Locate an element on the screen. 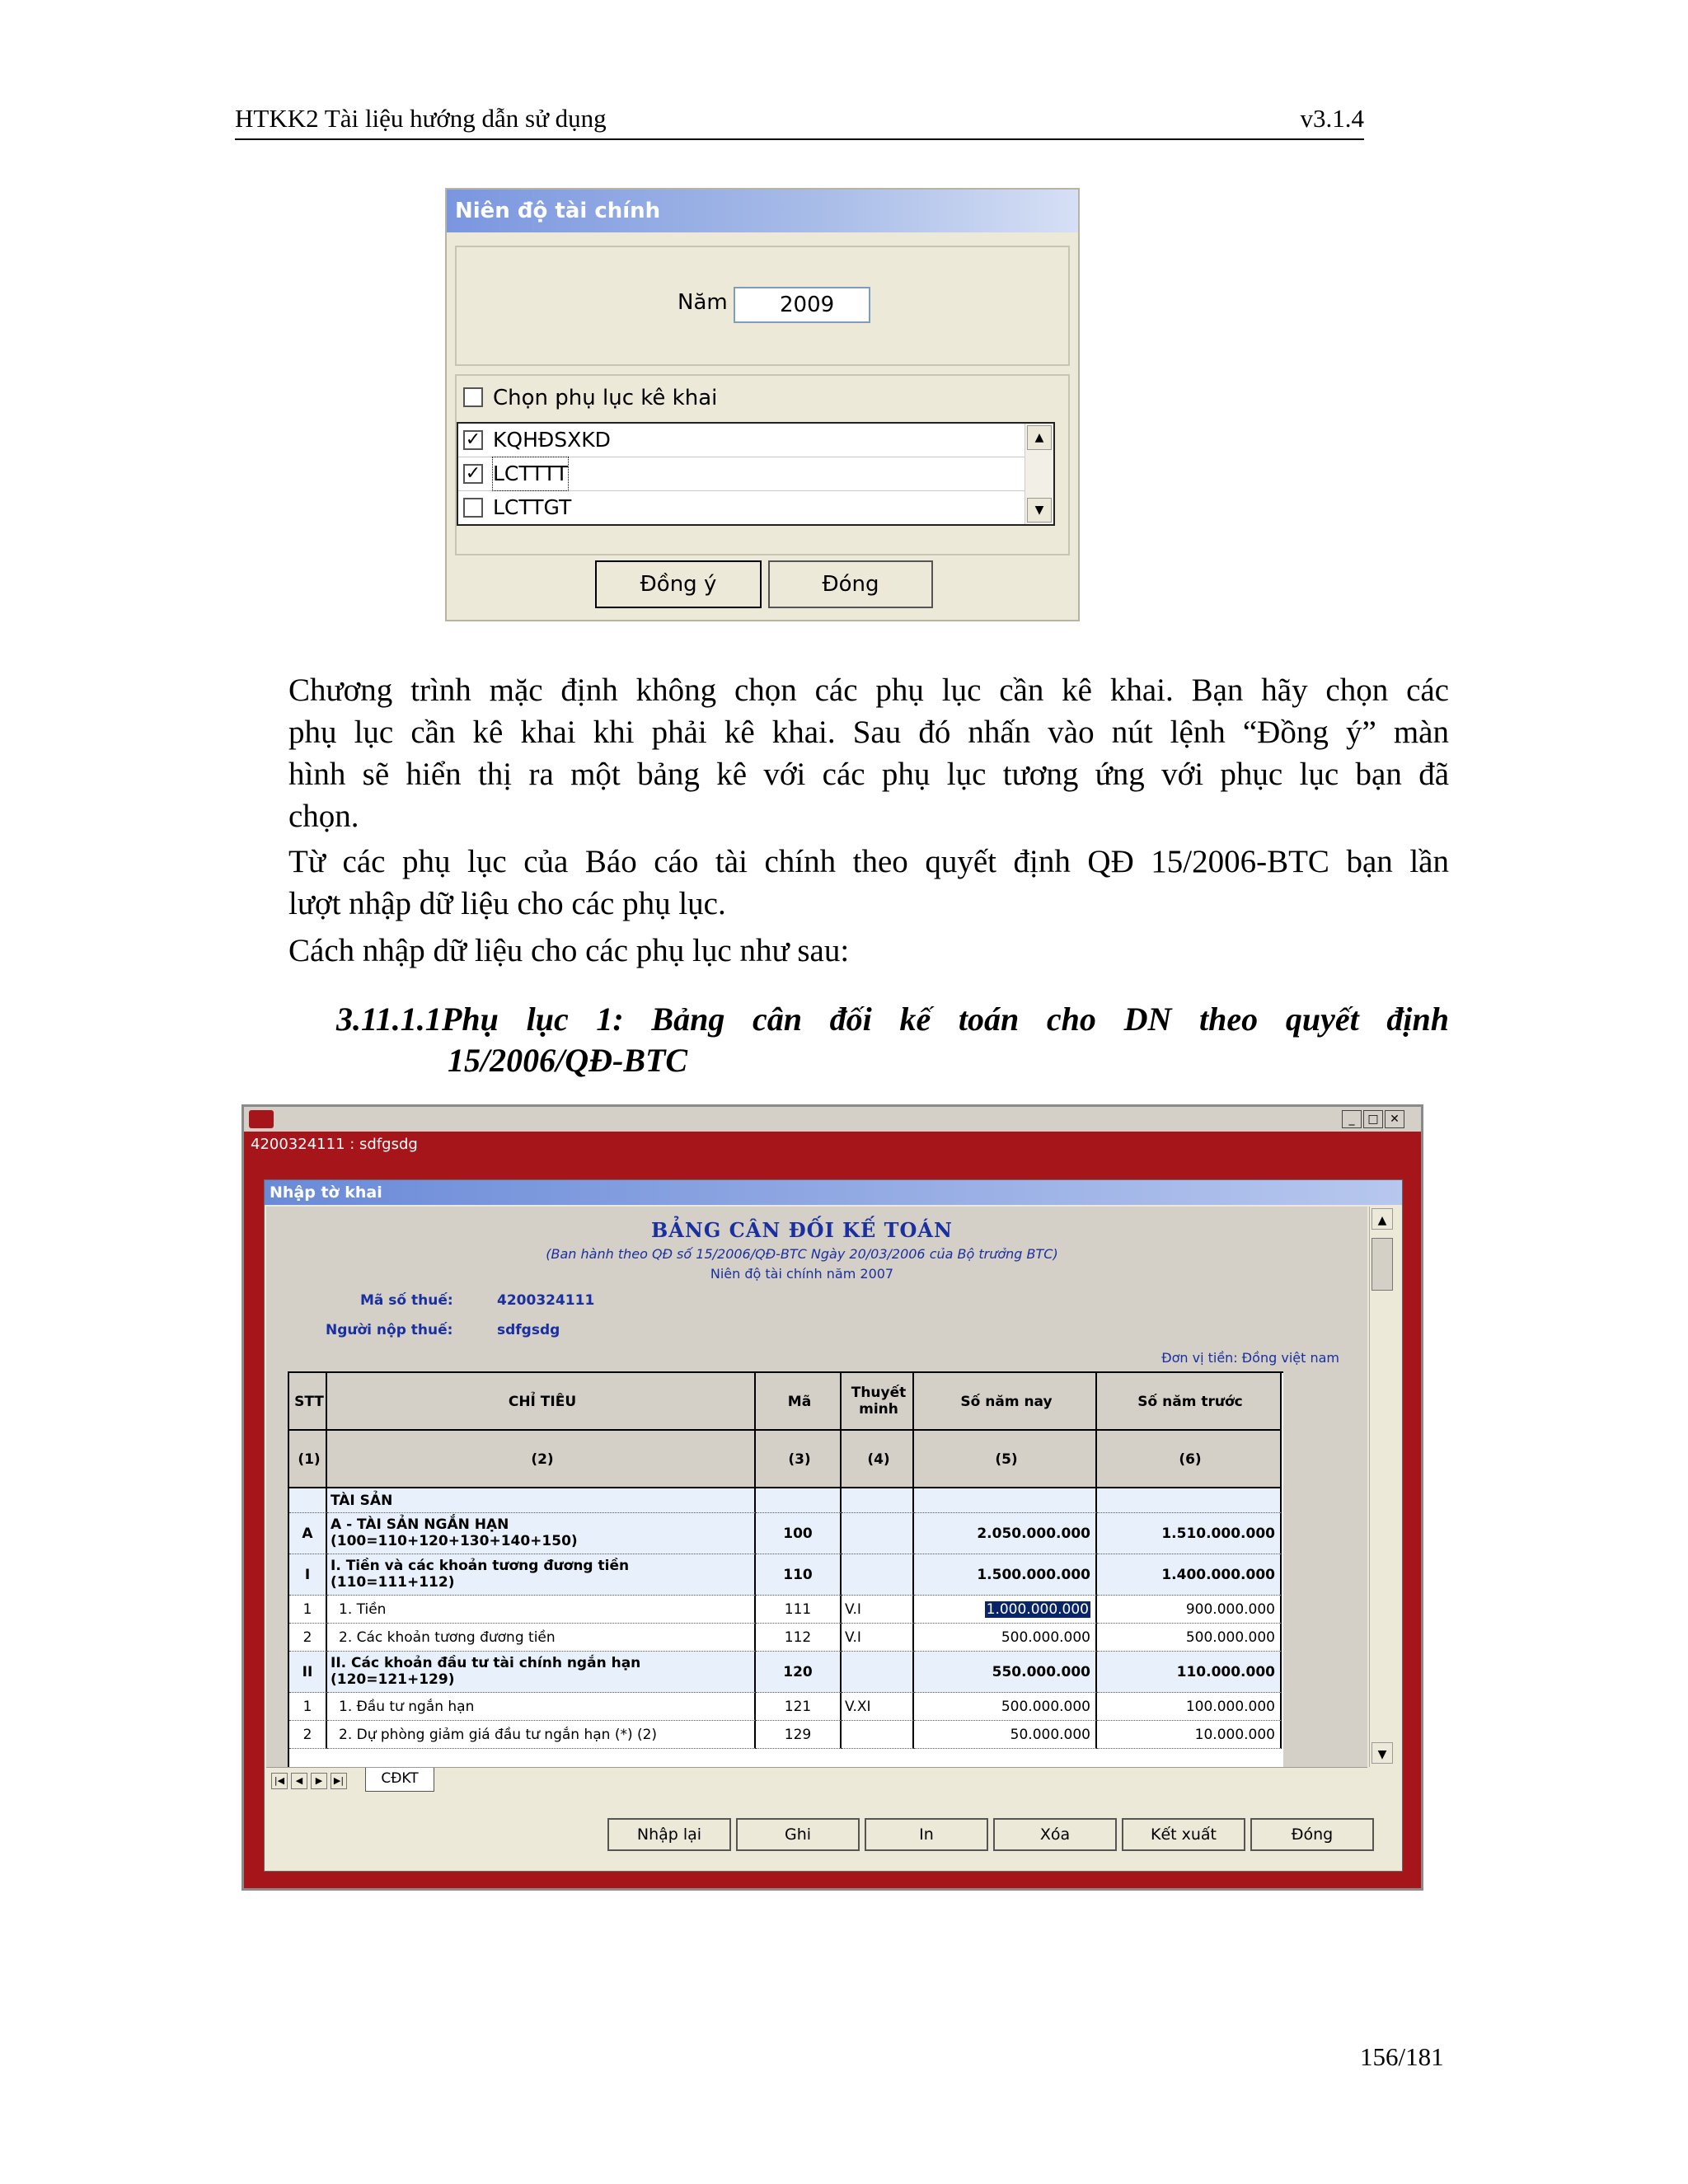 The image size is (1688, 2184). window-titlebar: _ □ ✕ is located at coordinates (833, 1119).